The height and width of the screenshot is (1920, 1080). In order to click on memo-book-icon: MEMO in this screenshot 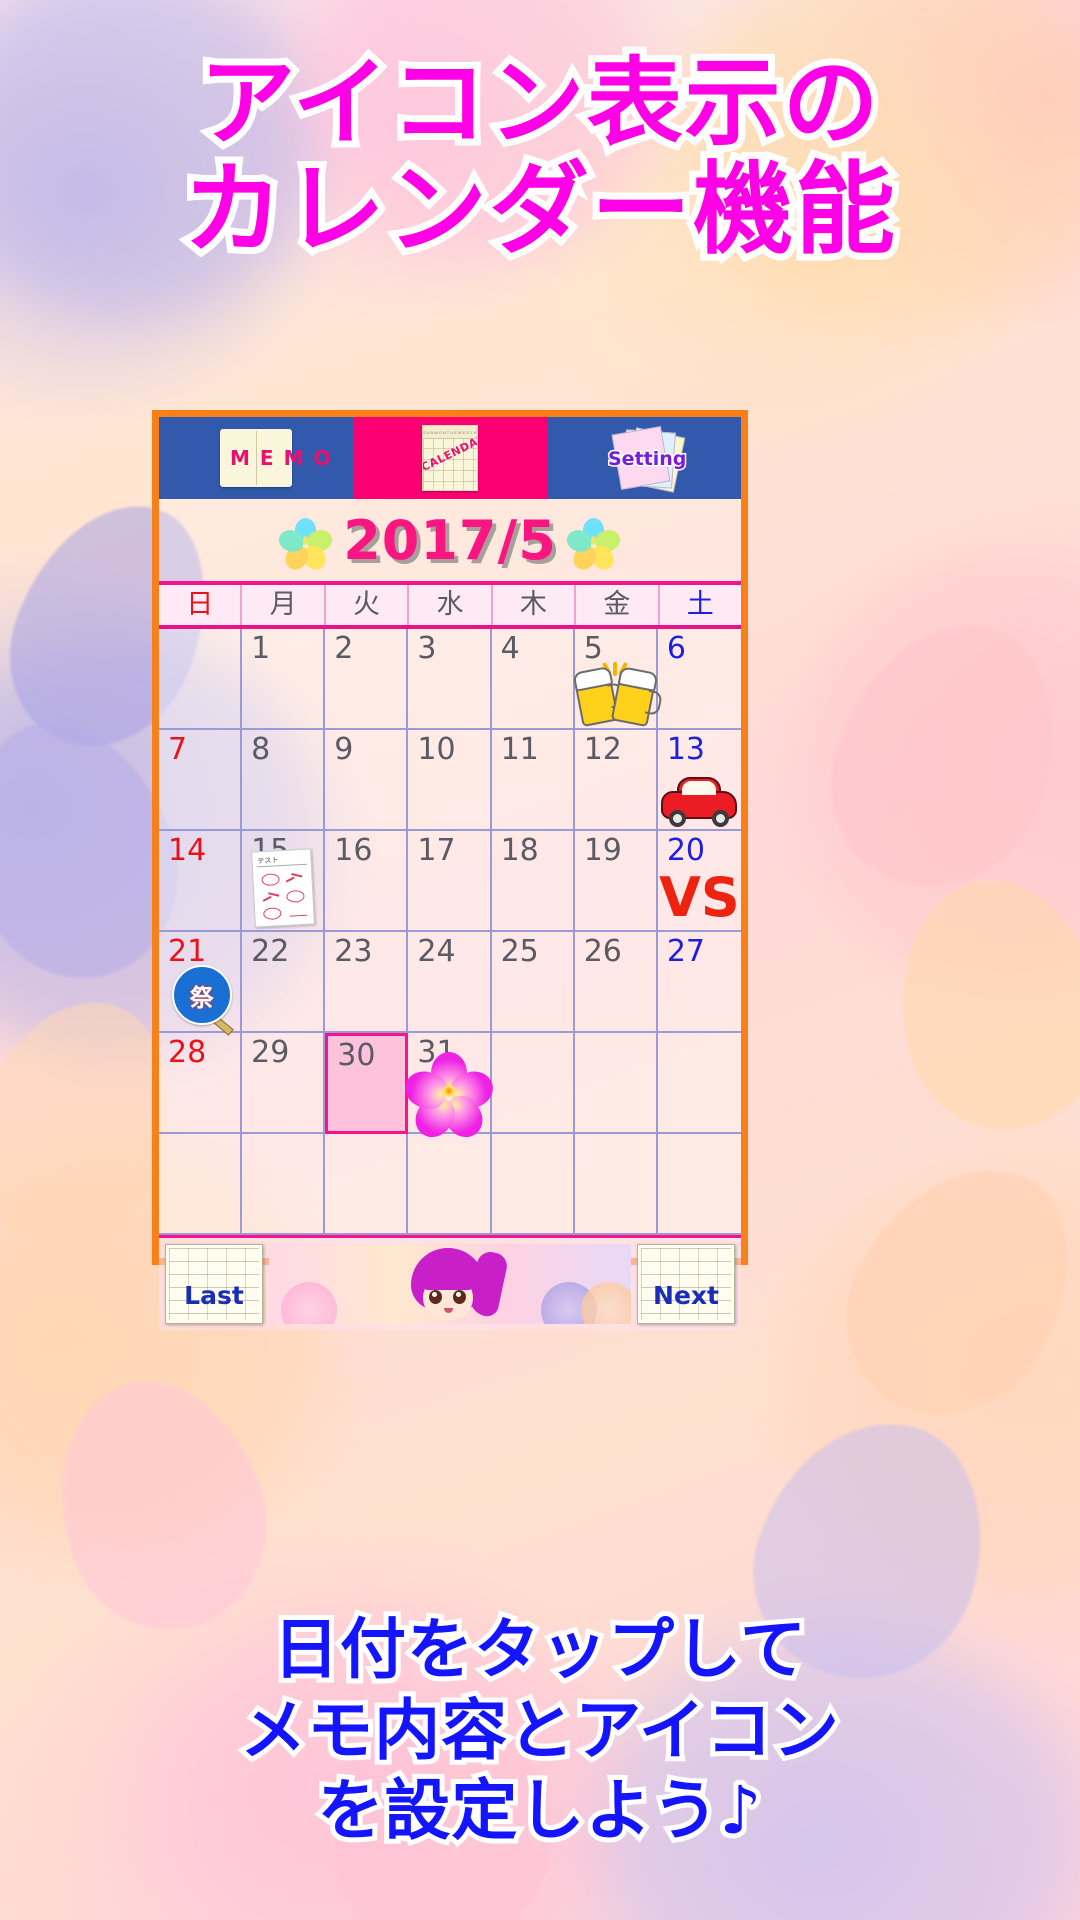, I will do `click(280, 458)`.